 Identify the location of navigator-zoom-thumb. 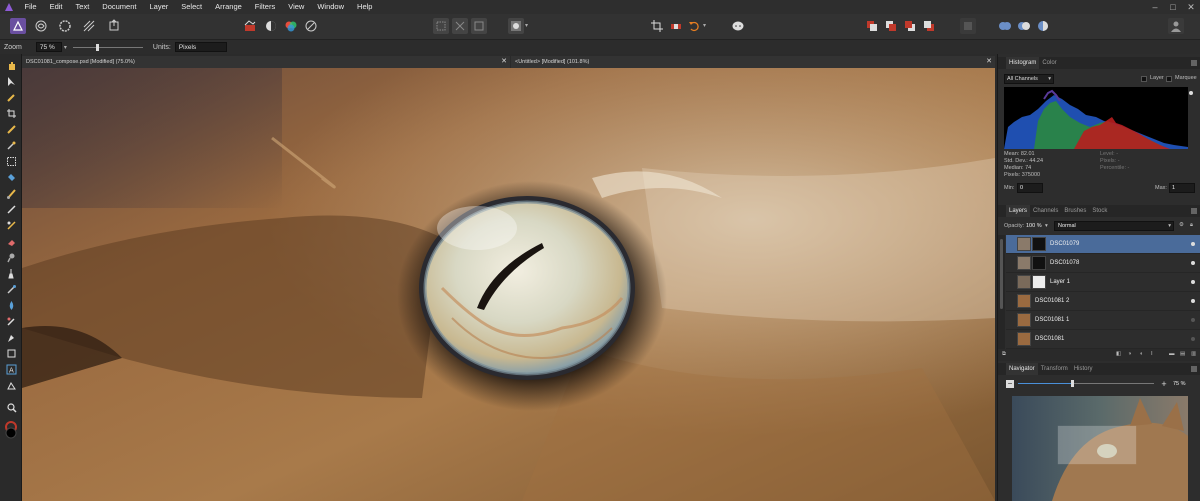
(1073, 383).